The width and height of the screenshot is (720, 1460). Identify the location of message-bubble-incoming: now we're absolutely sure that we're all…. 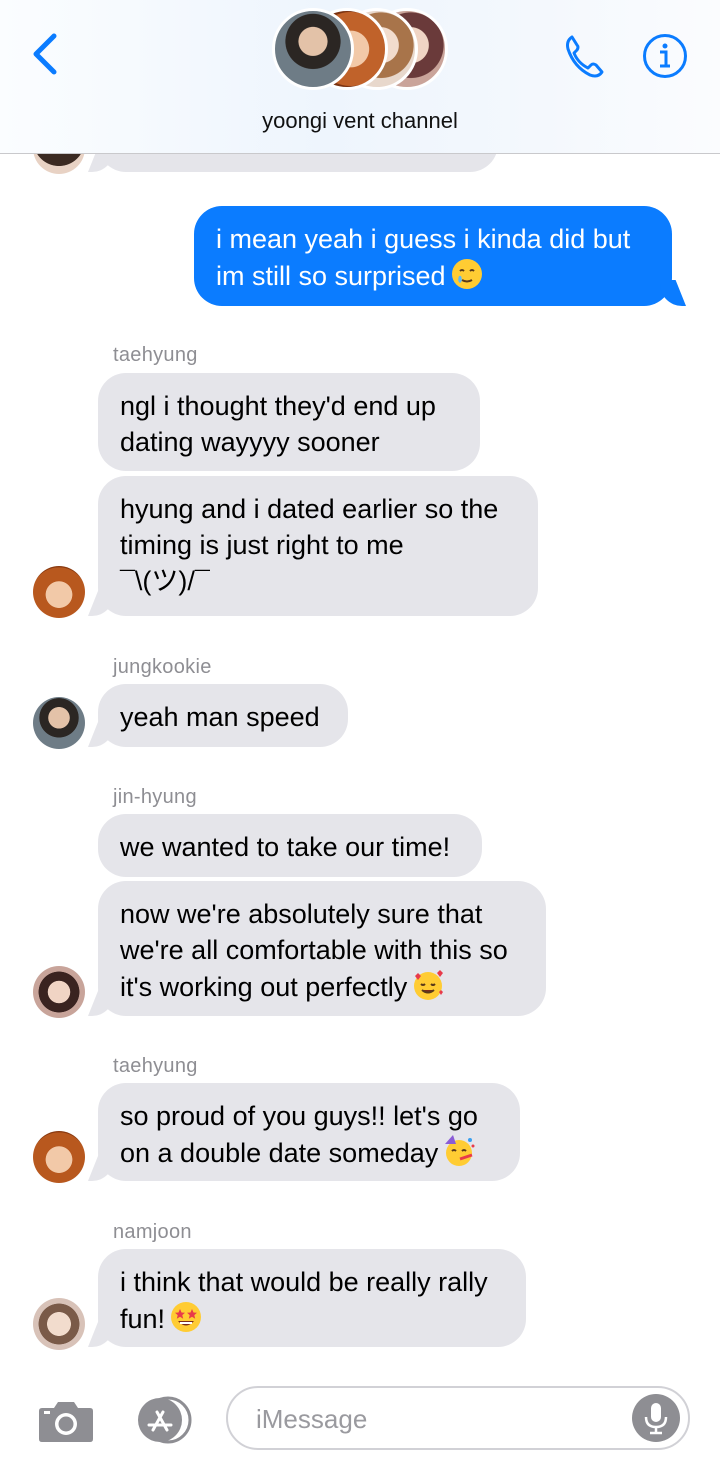
(322, 948).